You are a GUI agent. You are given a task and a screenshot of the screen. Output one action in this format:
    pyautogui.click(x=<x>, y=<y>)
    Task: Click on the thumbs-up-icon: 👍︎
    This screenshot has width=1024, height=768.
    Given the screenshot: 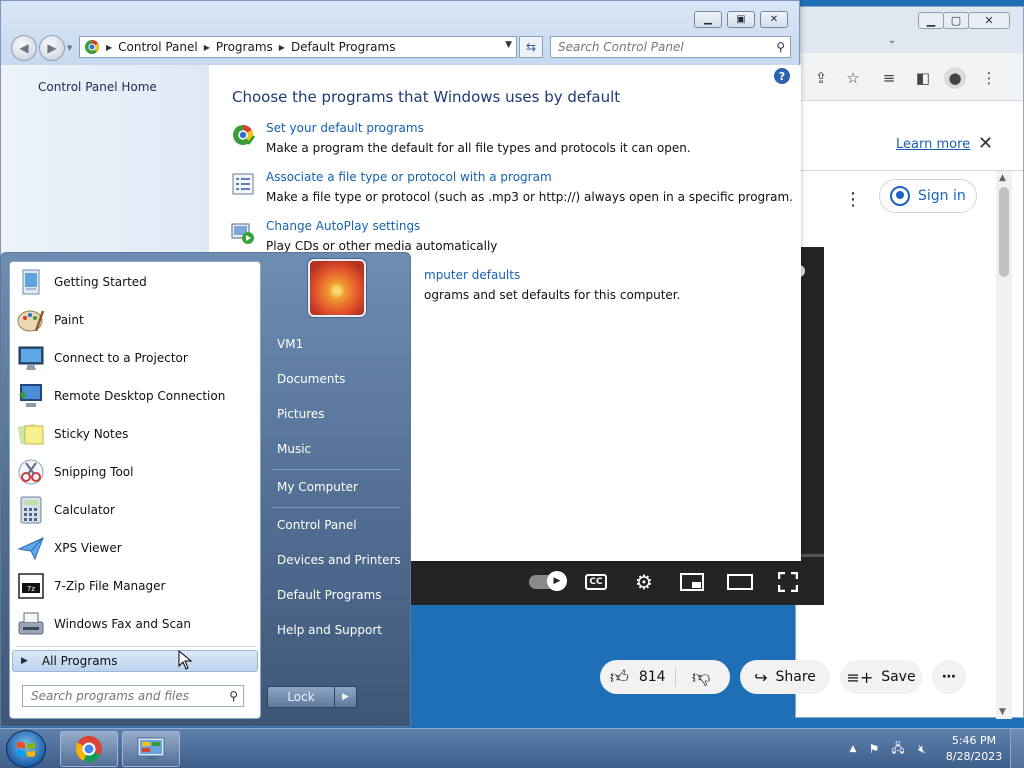 What is the action you would take?
    pyautogui.click(x=619, y=677)
    